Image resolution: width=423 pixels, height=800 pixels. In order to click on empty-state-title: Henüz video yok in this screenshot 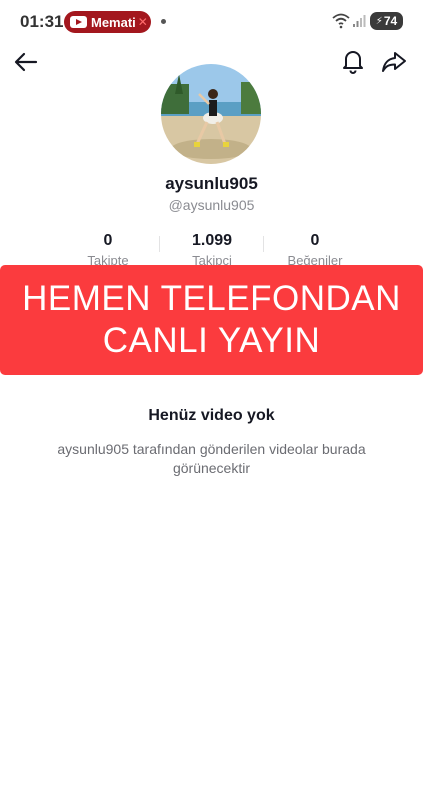, I will do `click(211, 415)`.